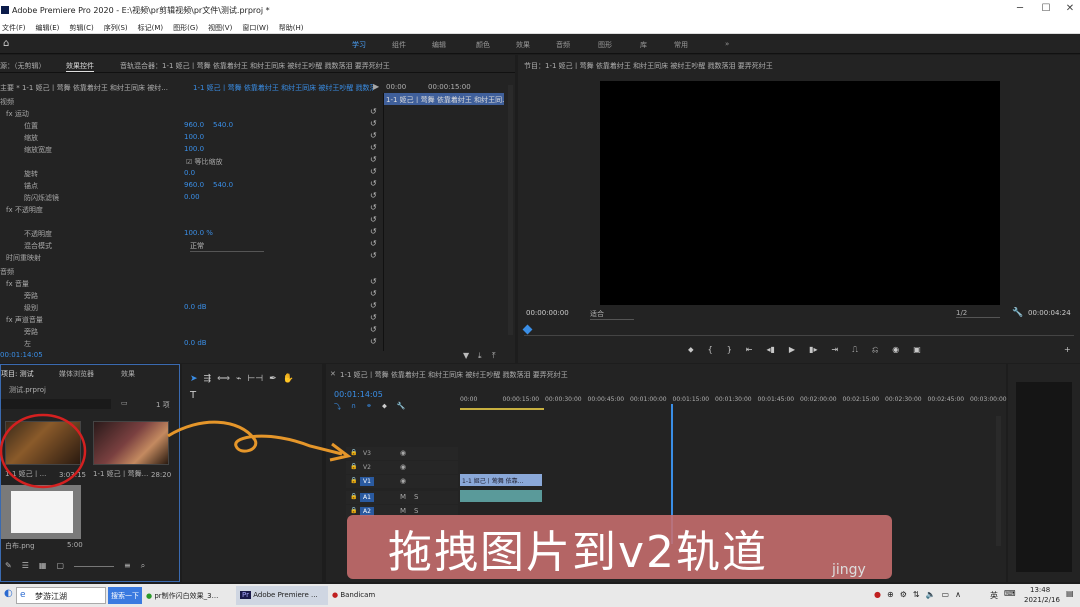 This screenshot has height=607, width=1080. What do you see at coordinates (367, 481) in the screenshot?
I see `track-label: V1` at bounding box center [367, 481].